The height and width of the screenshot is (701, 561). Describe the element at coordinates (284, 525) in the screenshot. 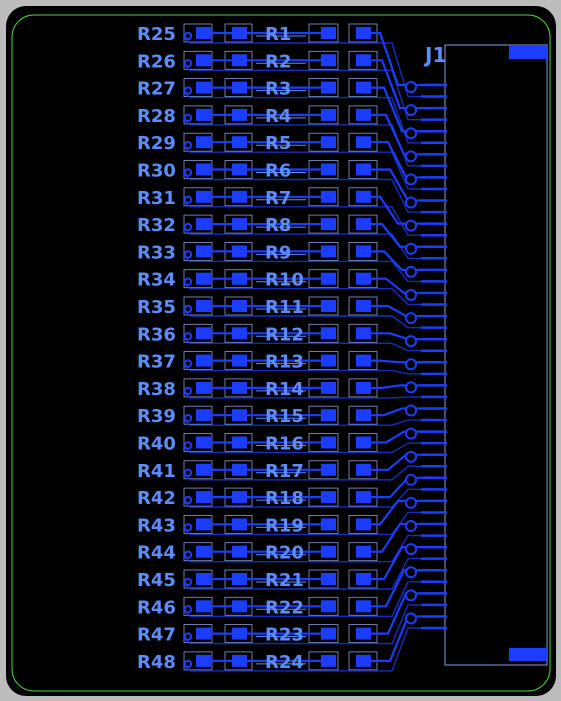

I see `right-resistor-label: R19` at that location.